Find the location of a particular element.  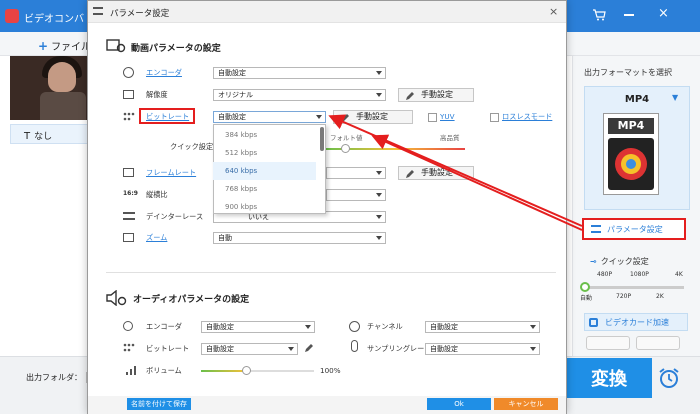

arrow-to-bitrate is located at coordinates (455, 170).